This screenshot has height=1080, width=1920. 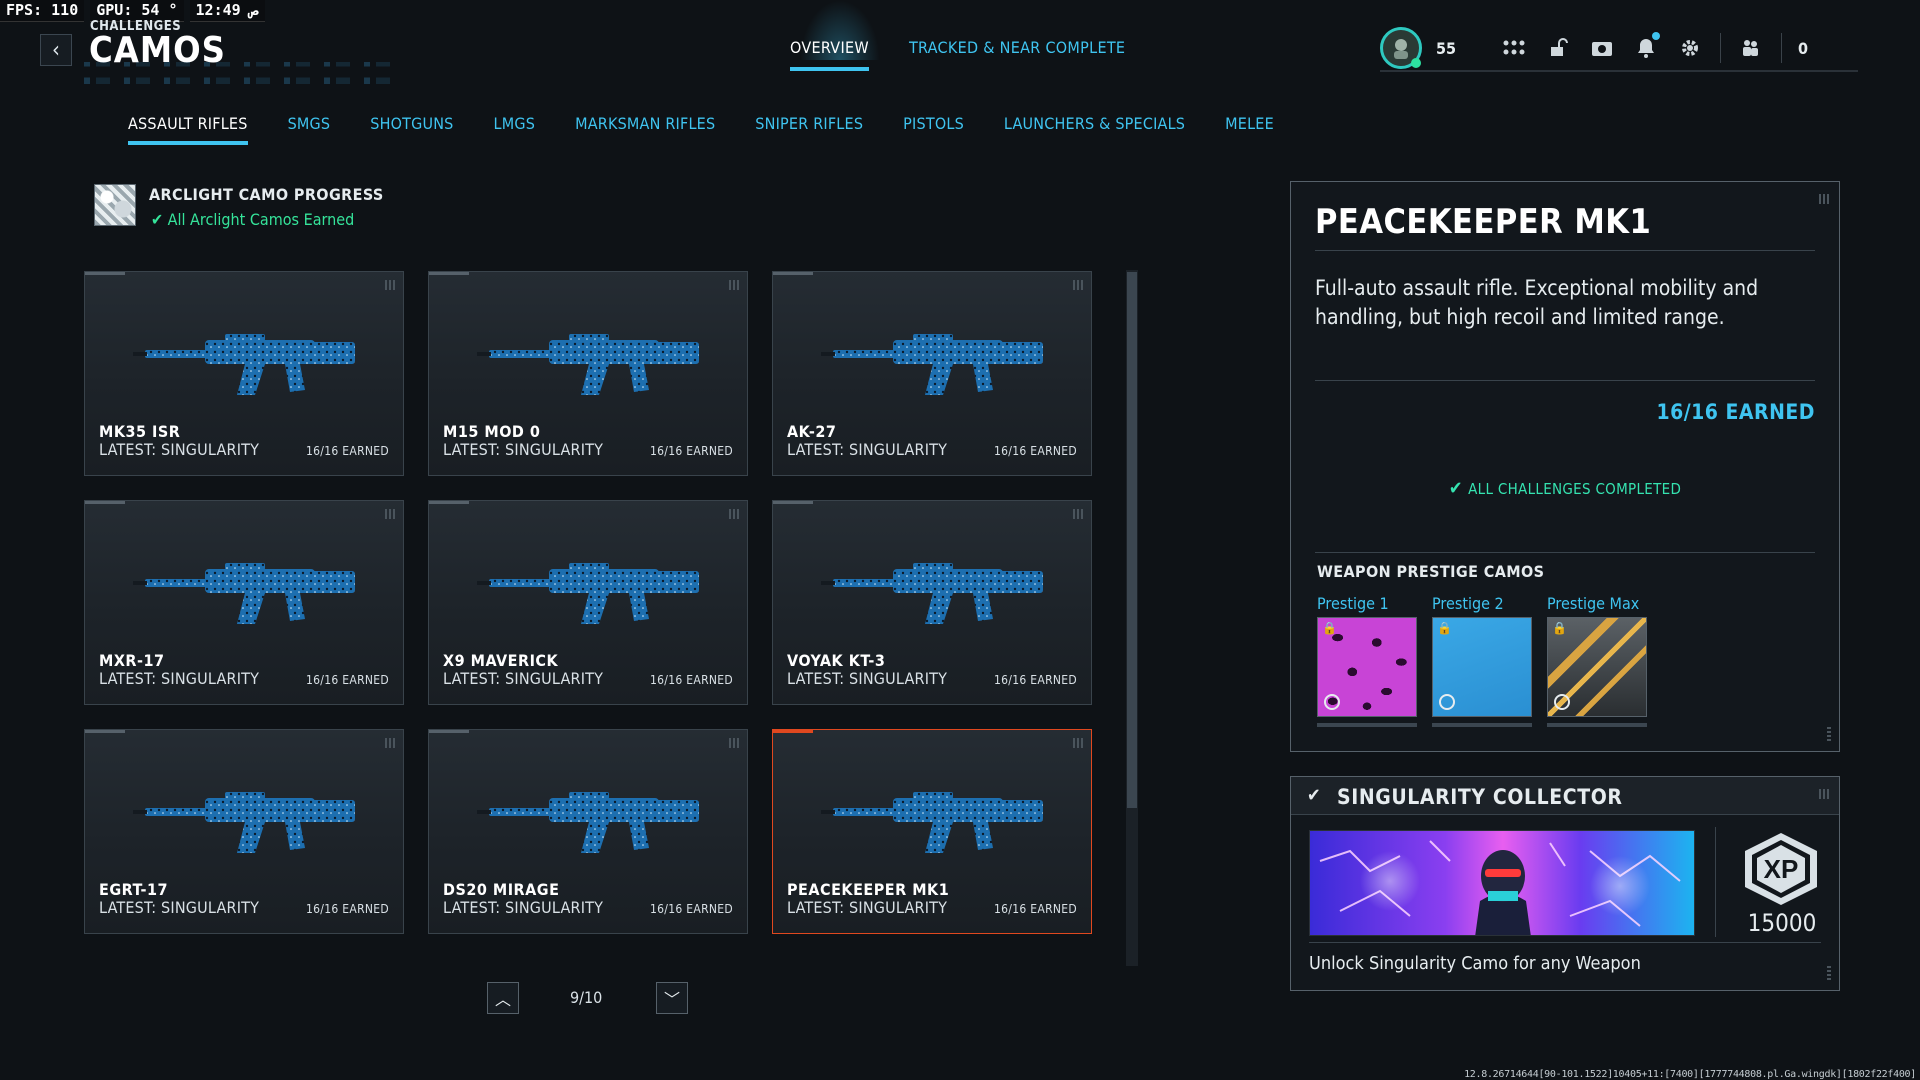 What do you see at coordinates (1575, 489) in the screenshot?
I see `all-challenges-text: ALL CHALLENGES COMPLETED` at bounding box center [1575, 489].